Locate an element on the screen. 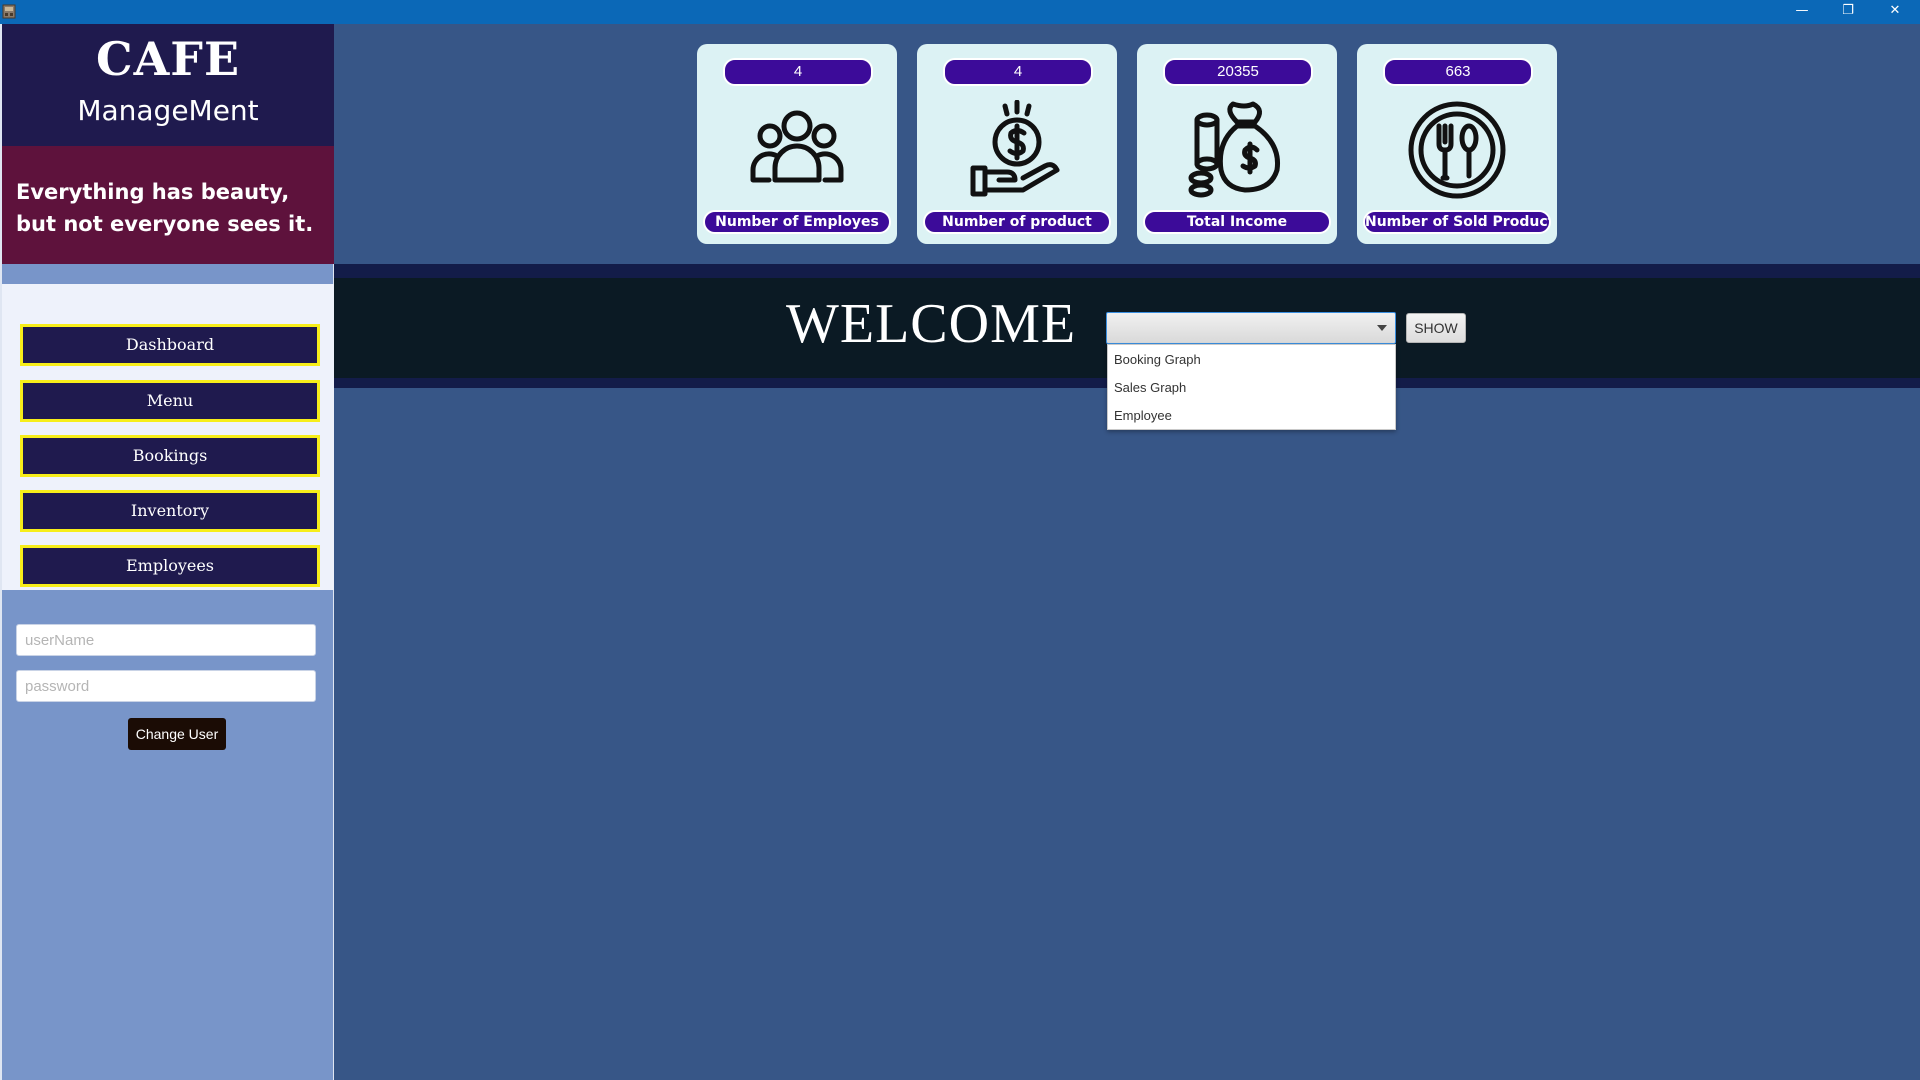  brand-title: CAFE is located at coordinates (168, 59).